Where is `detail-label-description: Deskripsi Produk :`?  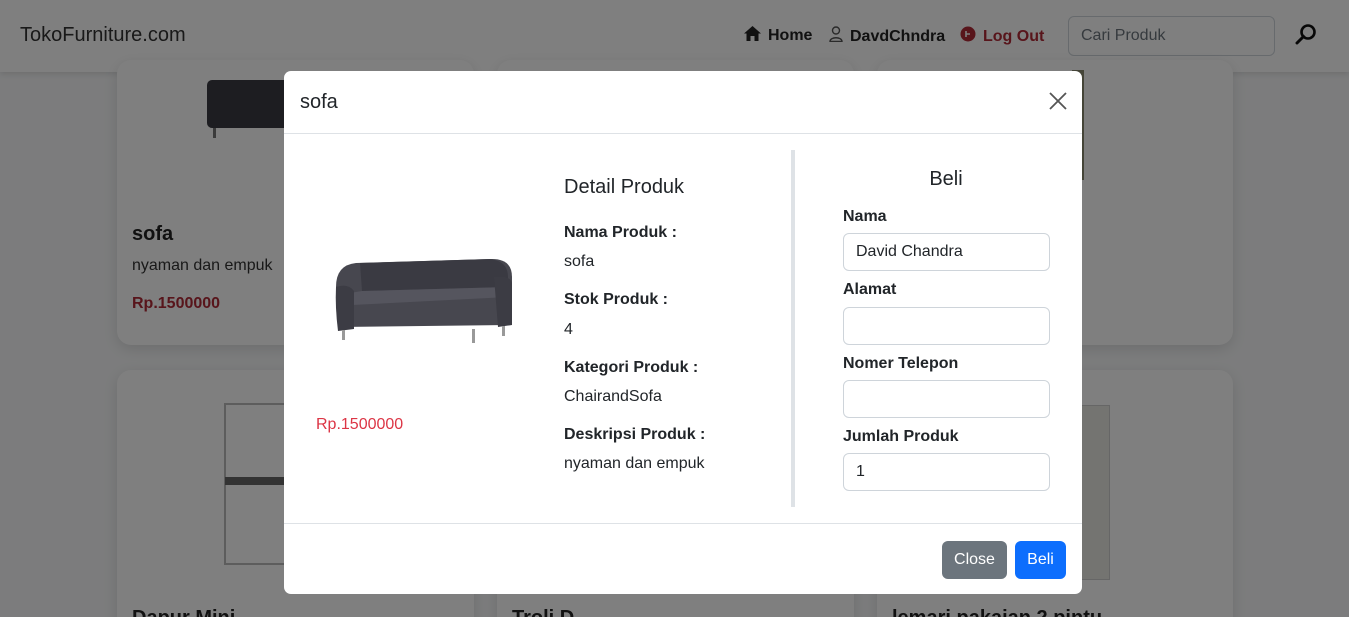
detail-label-description: Deskripsi Produk : is located at coordinates (635, 434).